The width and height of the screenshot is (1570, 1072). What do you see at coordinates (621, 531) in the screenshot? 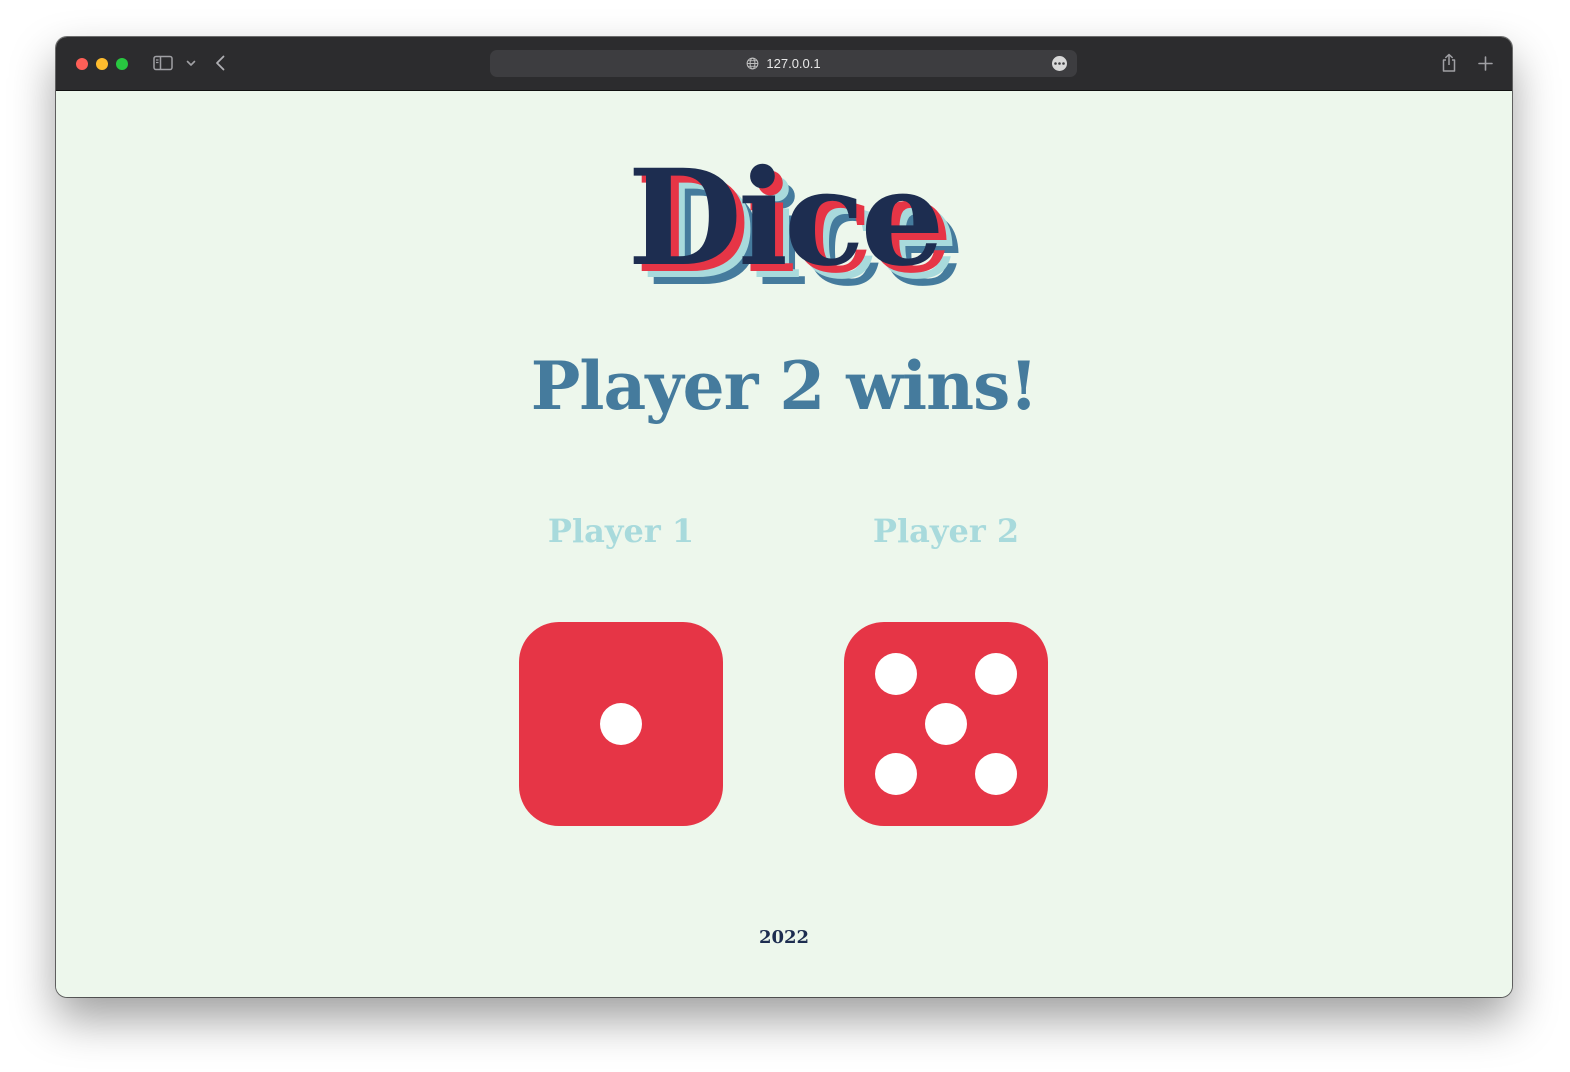
I see `player-1-label: Player 1` at bounding box center [621, 531].